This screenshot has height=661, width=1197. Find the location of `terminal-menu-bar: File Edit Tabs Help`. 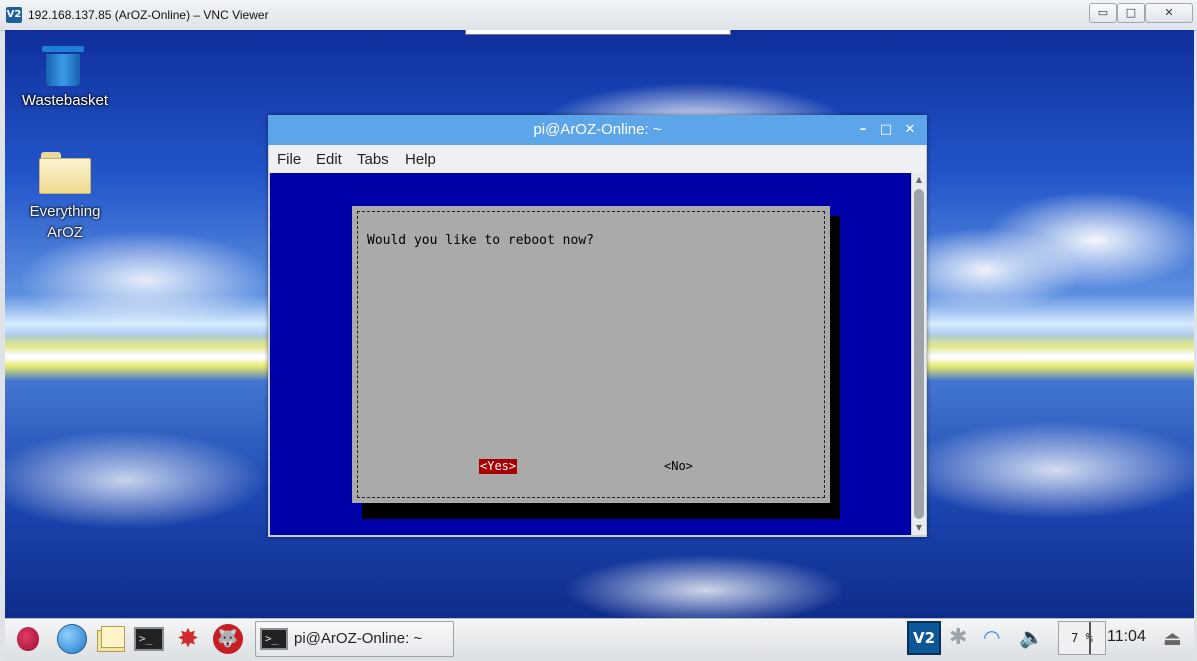

terminal-menu-bar: File Edit Tabs Help is located at coordinates (597, 159).